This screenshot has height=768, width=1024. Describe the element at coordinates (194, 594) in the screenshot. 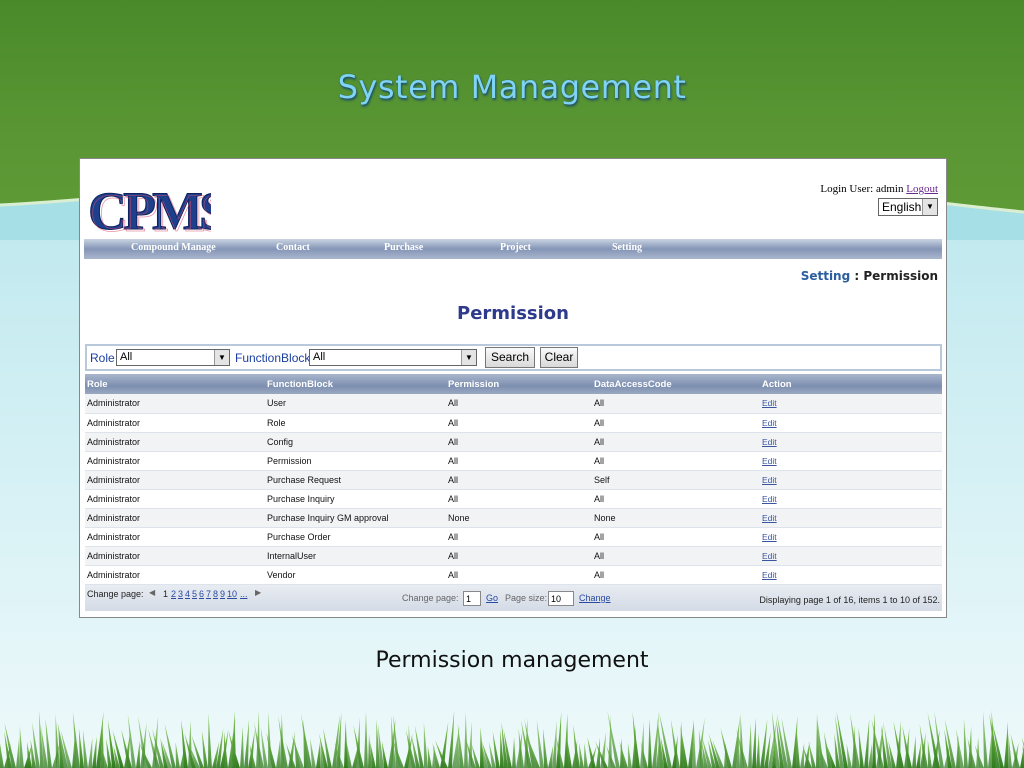

I see `pager-page-link: 5` at that location.